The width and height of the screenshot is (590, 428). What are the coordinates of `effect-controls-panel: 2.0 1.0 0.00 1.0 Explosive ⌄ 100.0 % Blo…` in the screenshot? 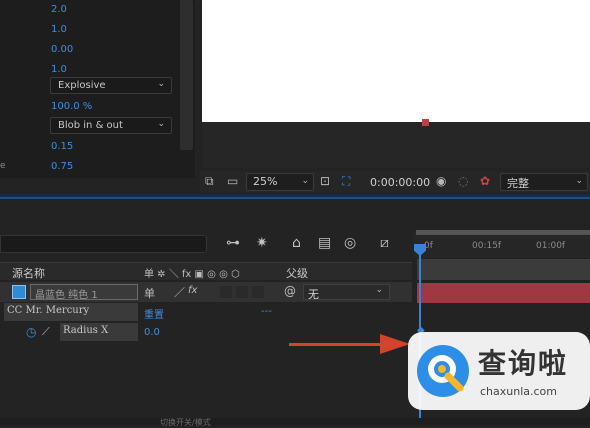 It's located at (97, 89).